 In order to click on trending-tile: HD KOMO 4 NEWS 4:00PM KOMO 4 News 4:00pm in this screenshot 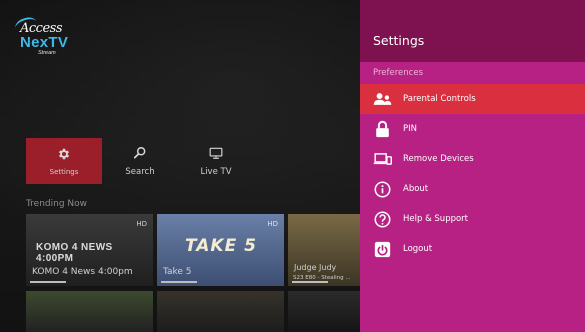, I will do `click(89, 250)`.